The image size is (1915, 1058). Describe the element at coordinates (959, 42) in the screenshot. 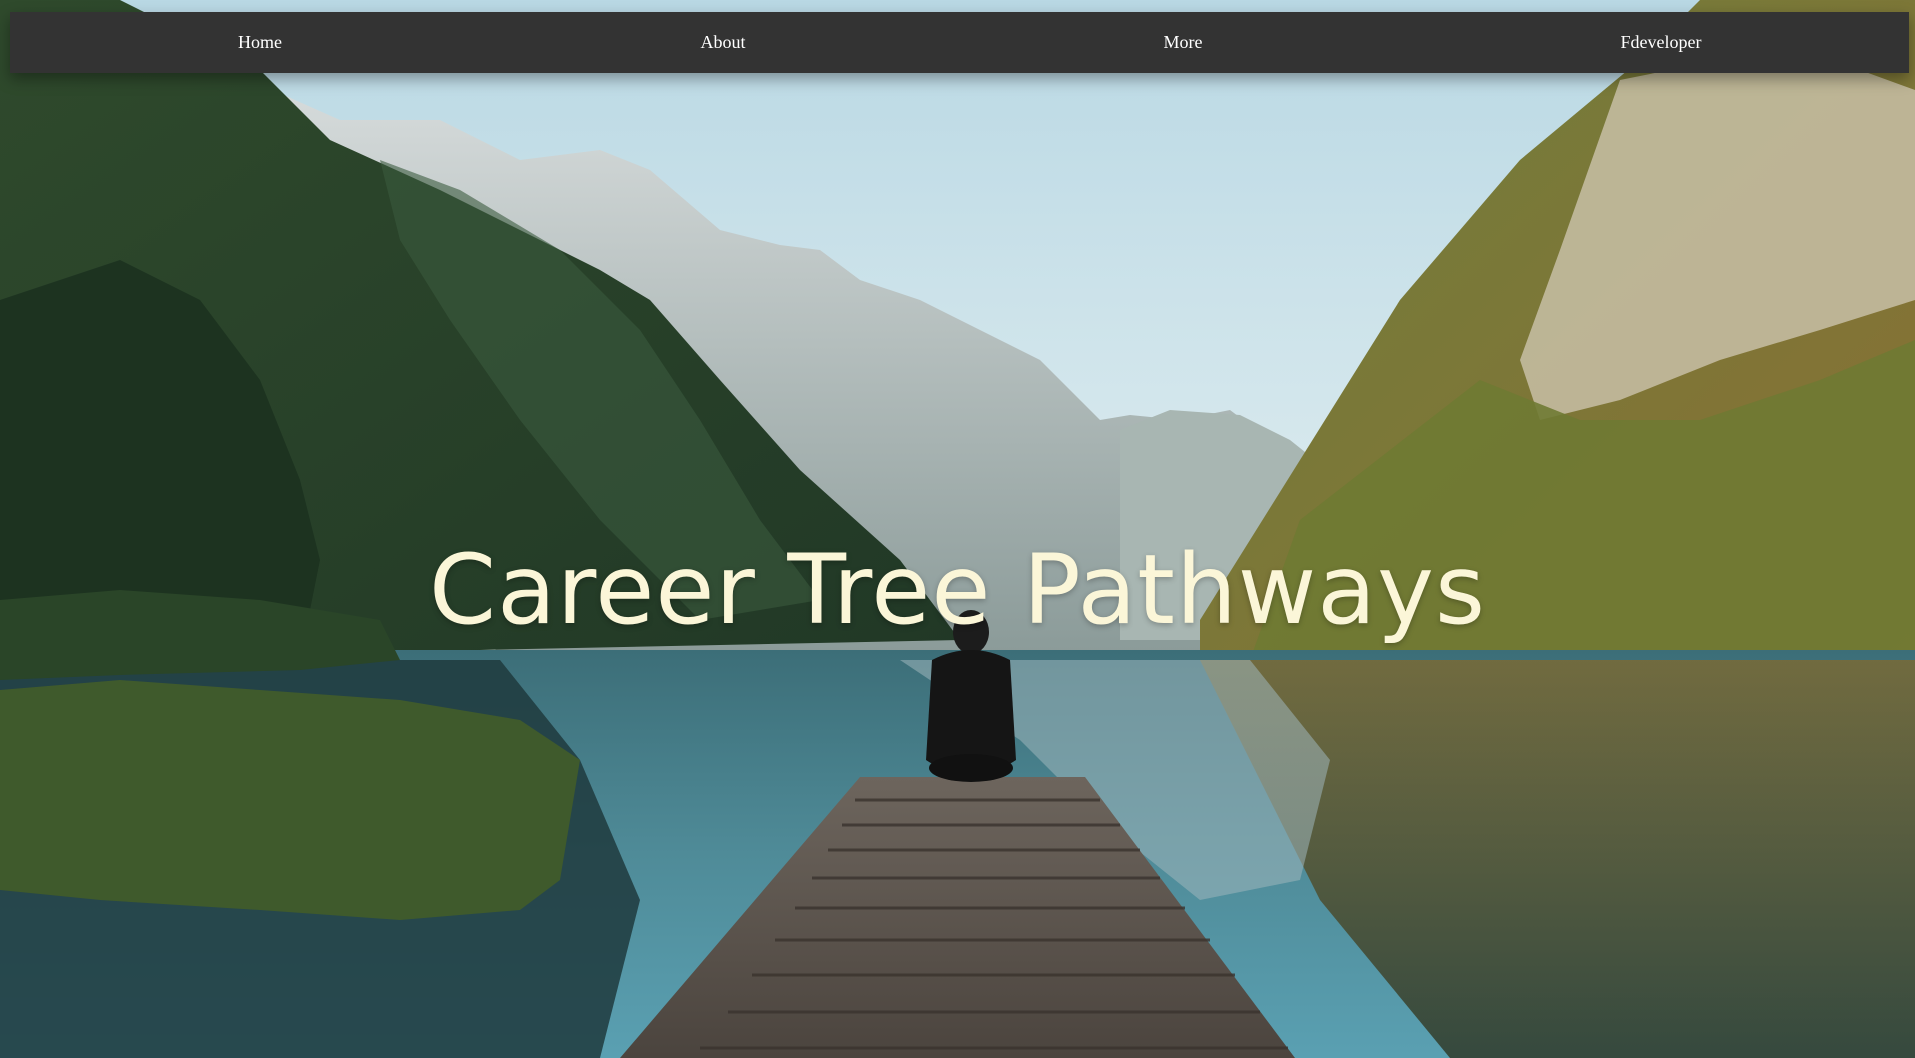

I see `top-navbar: Home About More Fdeveloper` at that location.